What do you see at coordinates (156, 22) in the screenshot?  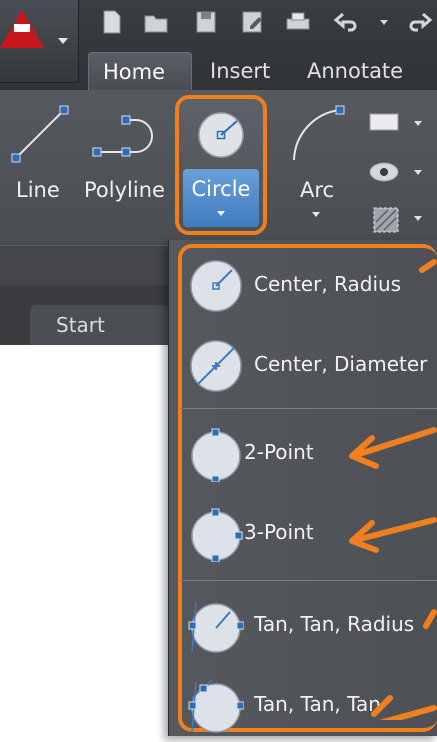 I see `open-folder-icon` at bounding box center [156, 22].